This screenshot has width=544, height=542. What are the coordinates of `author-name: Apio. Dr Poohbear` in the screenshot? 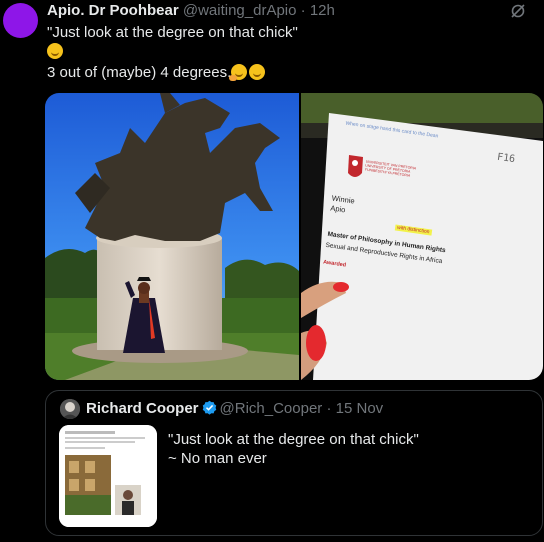 It's located at (113, 10).